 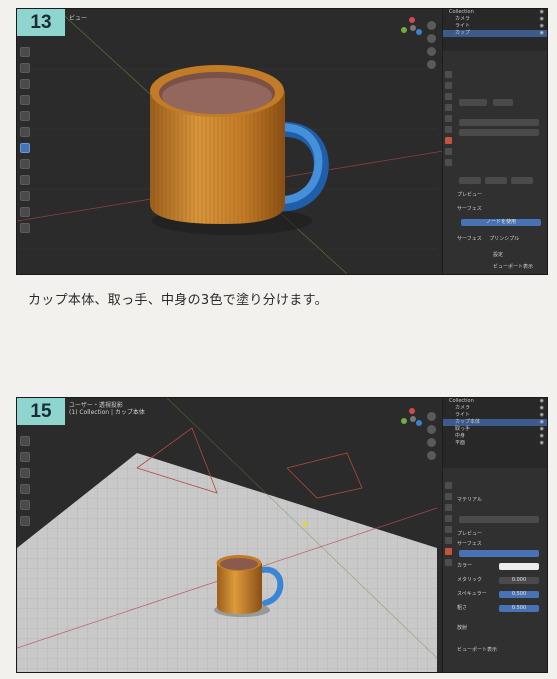 I want to click on data-tab-icon, so click(x=448, y=162).